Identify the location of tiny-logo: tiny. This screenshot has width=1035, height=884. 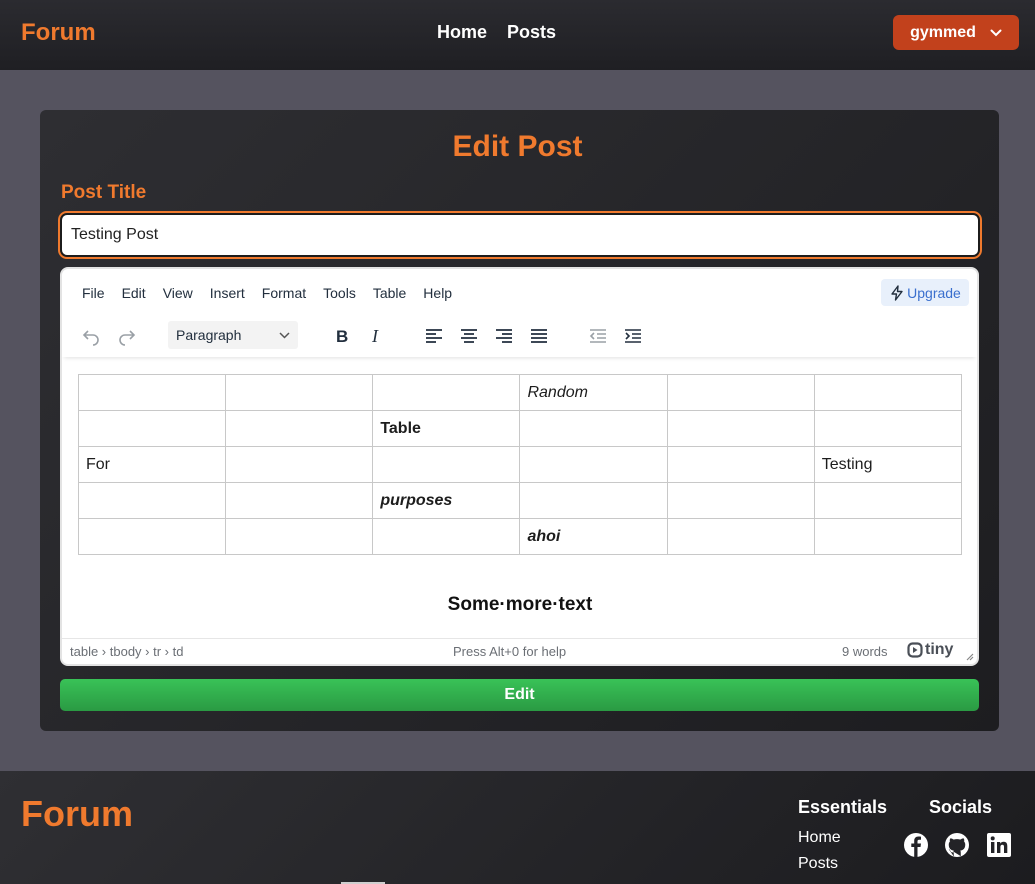
(930, 650).